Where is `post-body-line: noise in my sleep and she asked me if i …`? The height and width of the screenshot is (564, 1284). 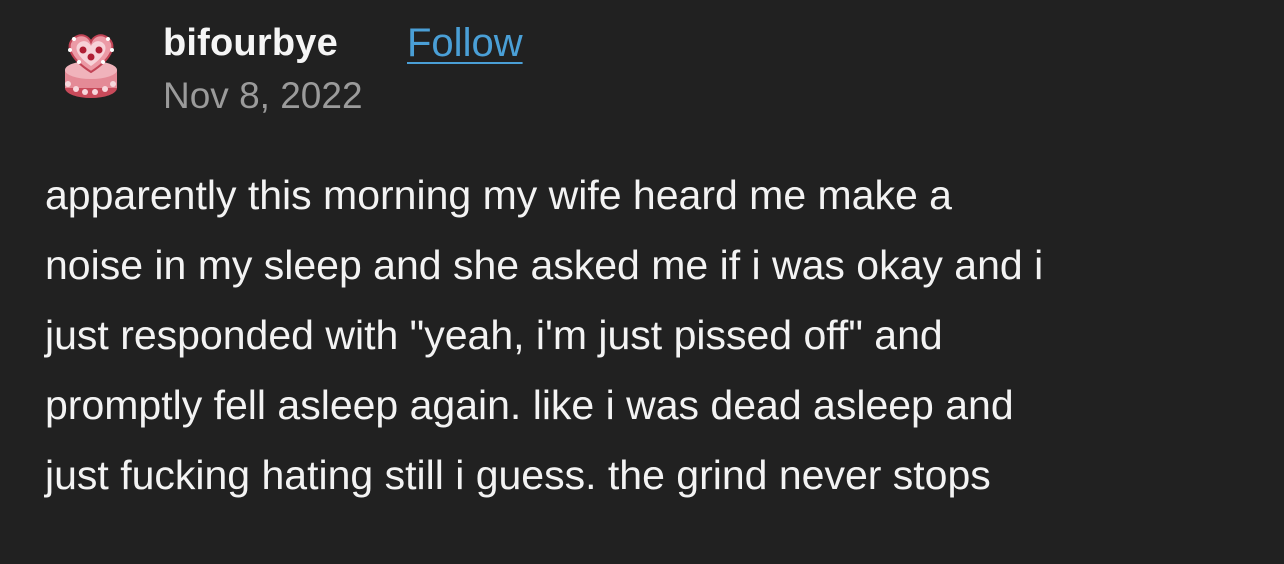 post-body-line: noise in my sleep and she asked me if i … is located at coordinates (544, 265).